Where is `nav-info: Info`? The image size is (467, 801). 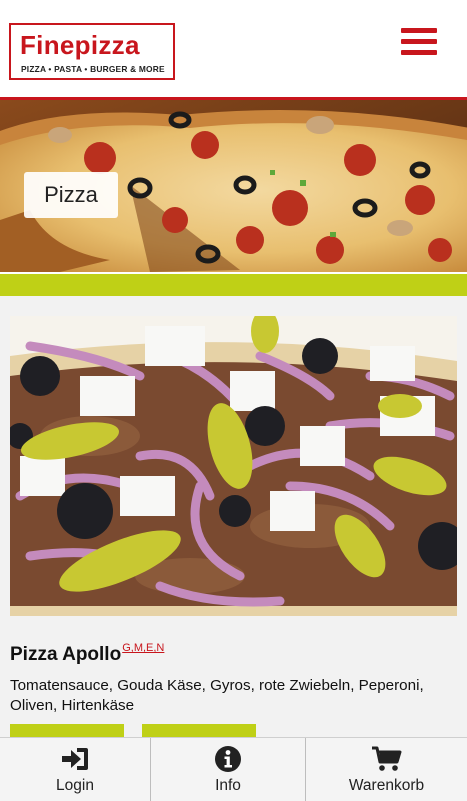 nav-info: Info is located at coordinates (228, 769).